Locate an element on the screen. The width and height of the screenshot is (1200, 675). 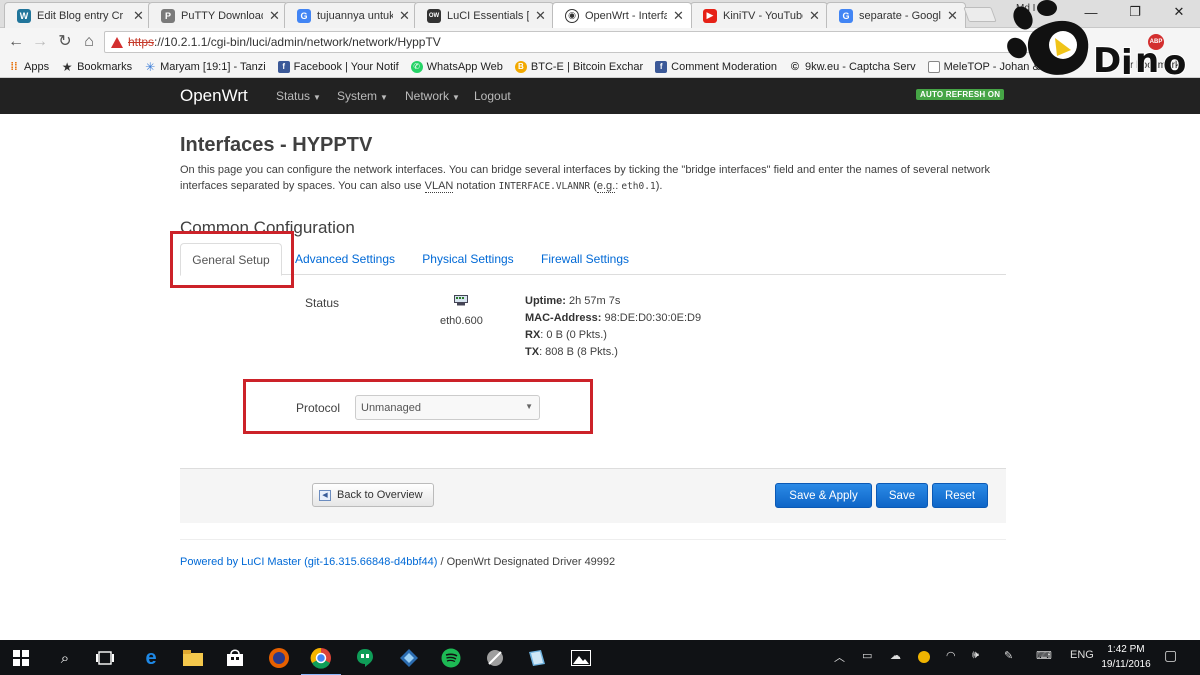
highlight-general-setup is located at coordinates (232, 259).